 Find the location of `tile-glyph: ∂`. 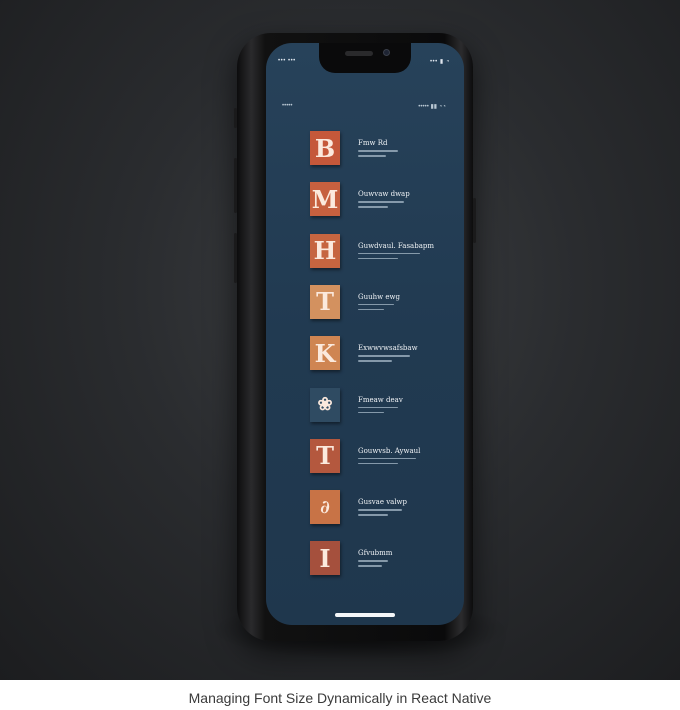

tile-glyph: ∂ is located at coordinates (325, 507).